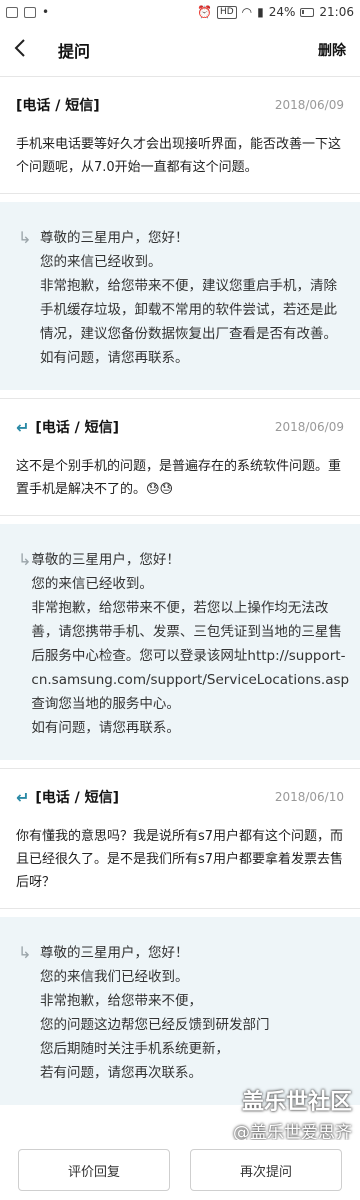 The image size is (360, 1200). I want to click on more-notifications-icon: •, so click(46, 12).